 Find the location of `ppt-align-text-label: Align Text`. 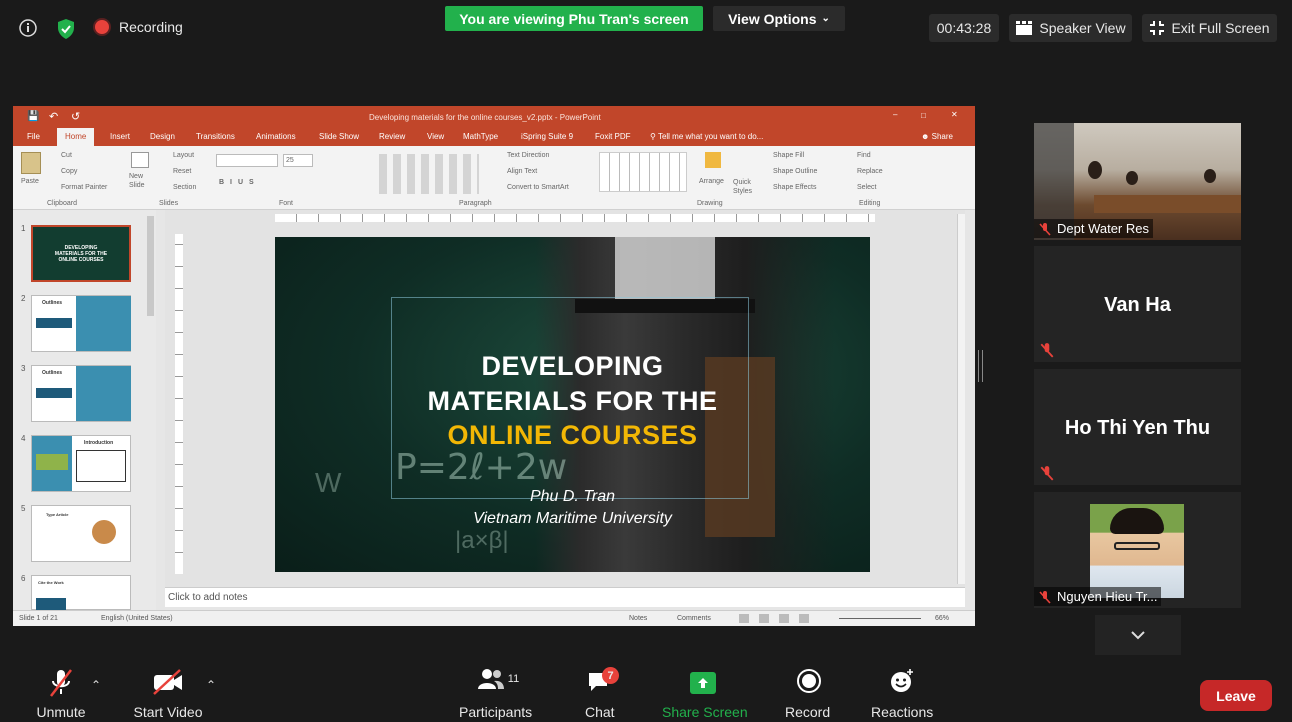

ppt-align-text-label: Align Text is located at coordinates (522, 171).